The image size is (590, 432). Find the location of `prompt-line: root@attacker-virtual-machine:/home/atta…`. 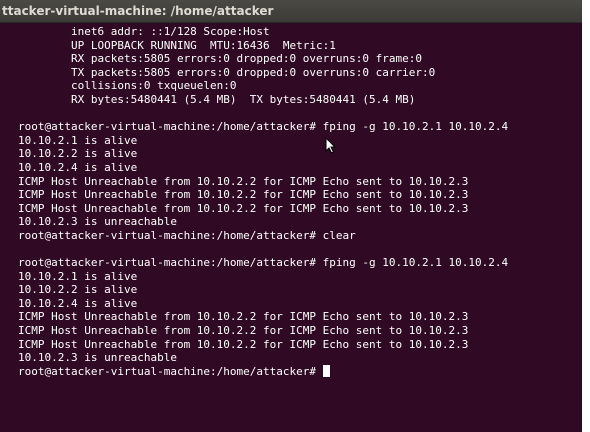

prompt-line: root@attacker-virtual-machine:/home/atta… is located at coordinates (263, 371).